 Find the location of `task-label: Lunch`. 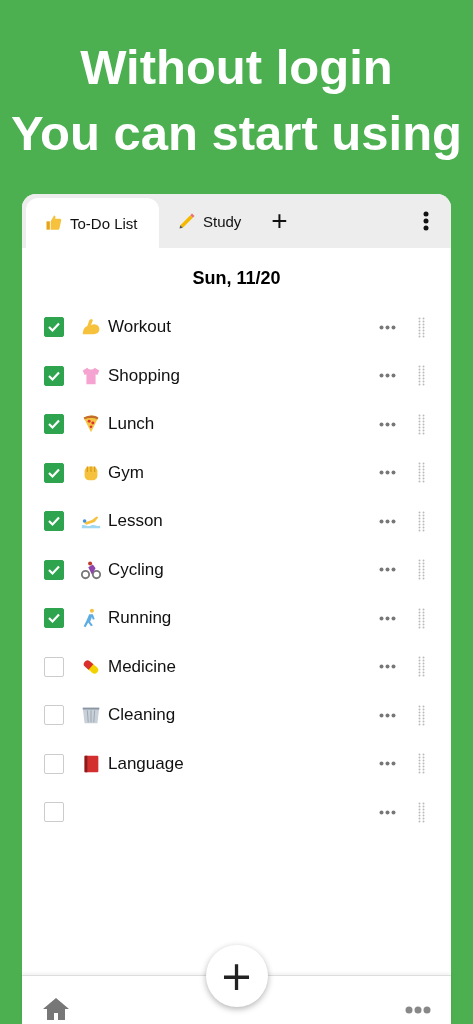

task-label: Lunch is located at coordinates (131, 424).